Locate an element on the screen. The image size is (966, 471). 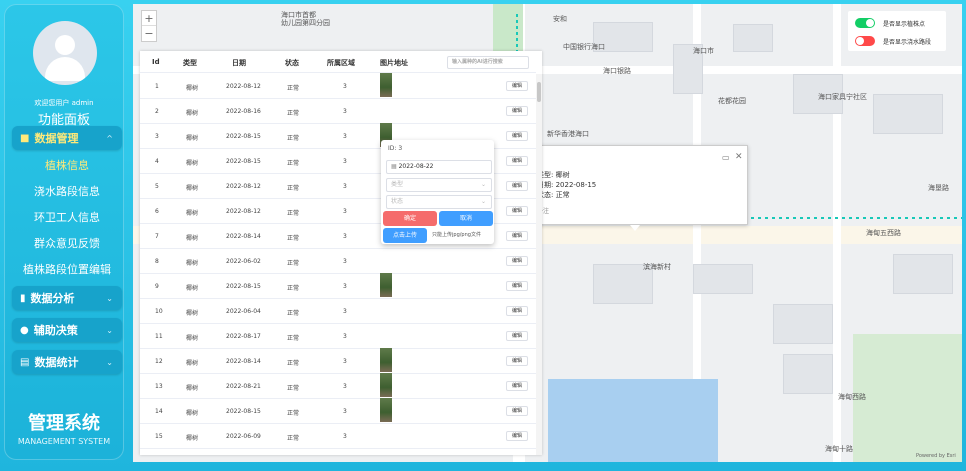
menu-group-label: 数据统计 is located at coordinates (56, 362).